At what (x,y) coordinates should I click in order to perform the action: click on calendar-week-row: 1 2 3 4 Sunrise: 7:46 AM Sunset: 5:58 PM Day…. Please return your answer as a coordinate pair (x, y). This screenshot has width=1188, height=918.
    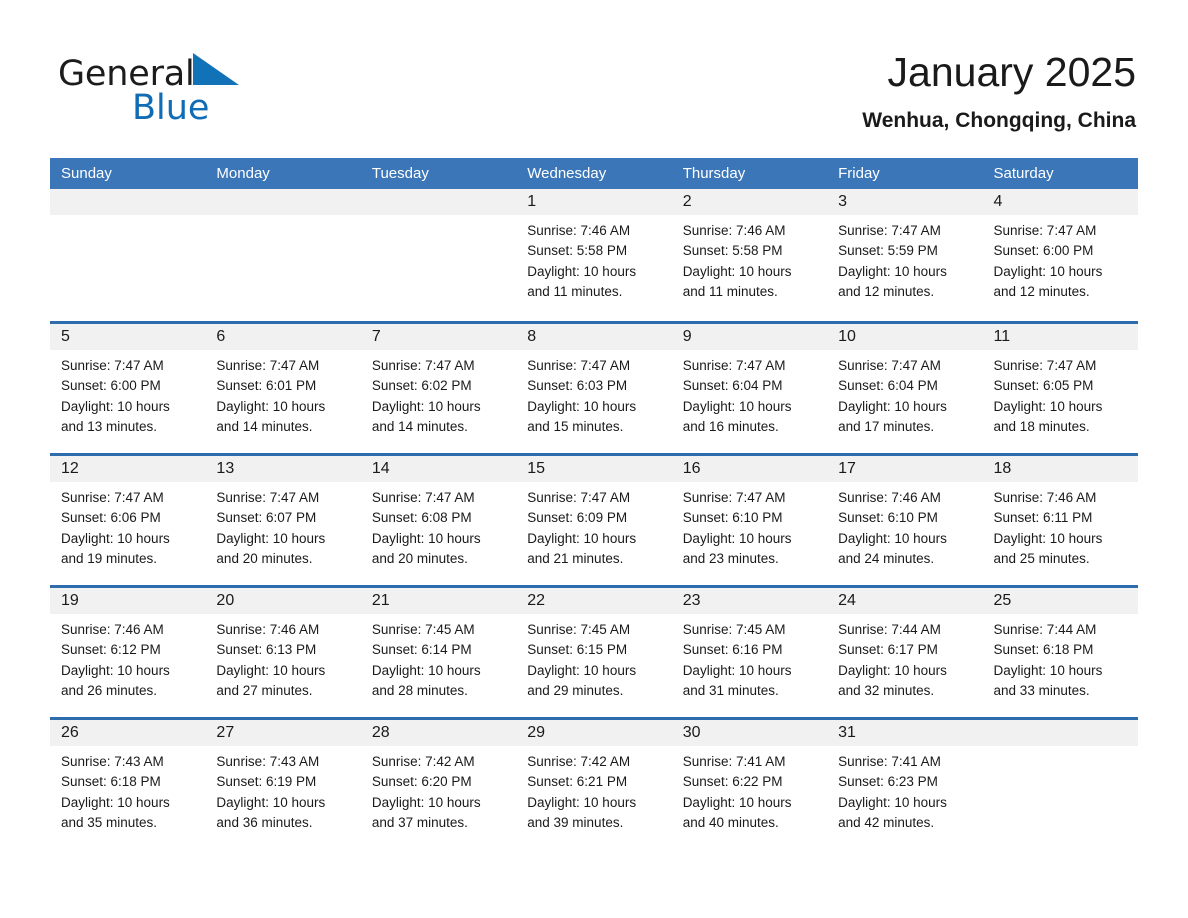
    Looking at the image, I should click on (594, 255).